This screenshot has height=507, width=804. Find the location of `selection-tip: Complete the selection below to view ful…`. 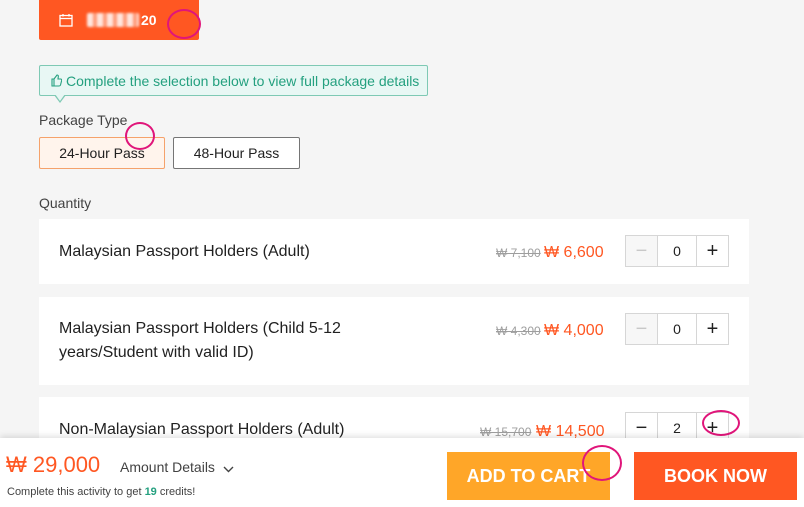

selection-tip: Complete the selection below to view ful… is located at coordinates (233, 80).